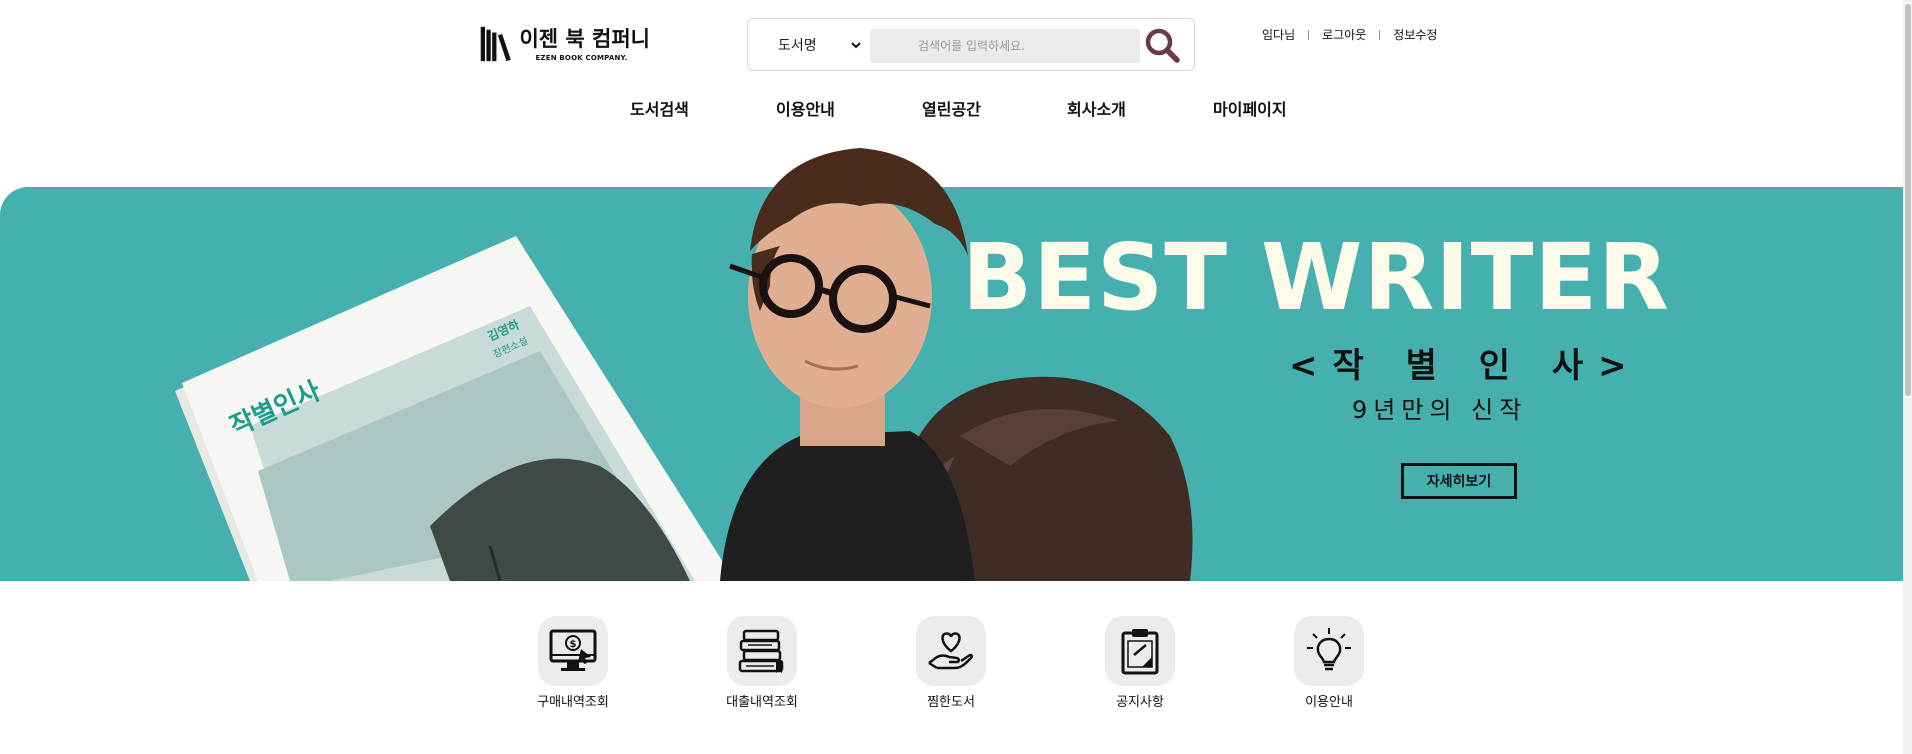 Image resolution: width=1912 pixels, height=754 pixels. Describe the element at coordinates (495, 44) in the screenshot. I see `book-logo-icon` at that location.